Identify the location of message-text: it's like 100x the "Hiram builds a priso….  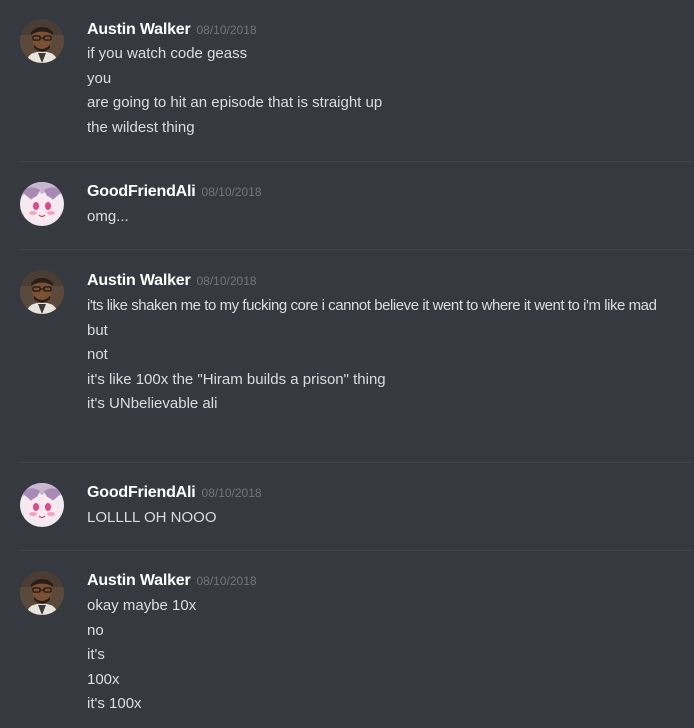
(236, 379).